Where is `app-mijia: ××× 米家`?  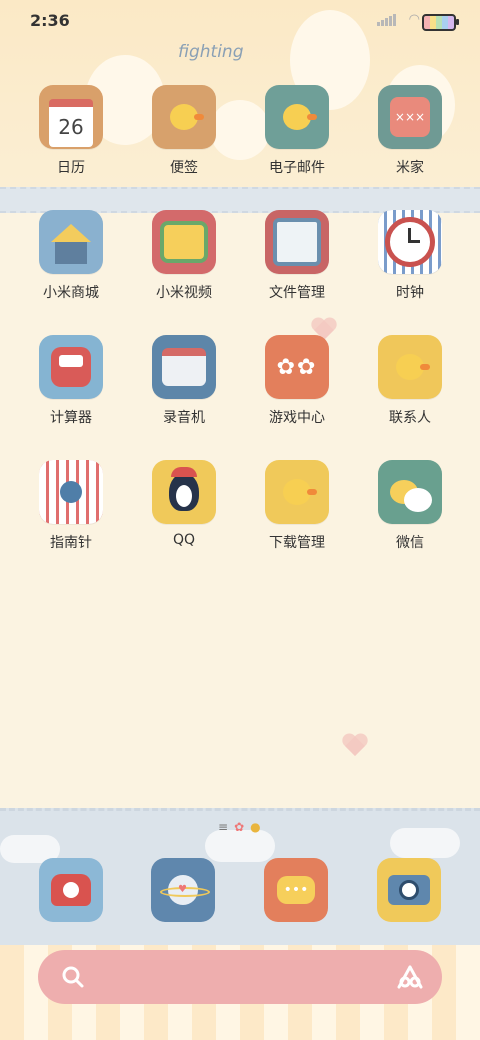
app-mijia: ××× 米家 is located at coordinates (410, 145).